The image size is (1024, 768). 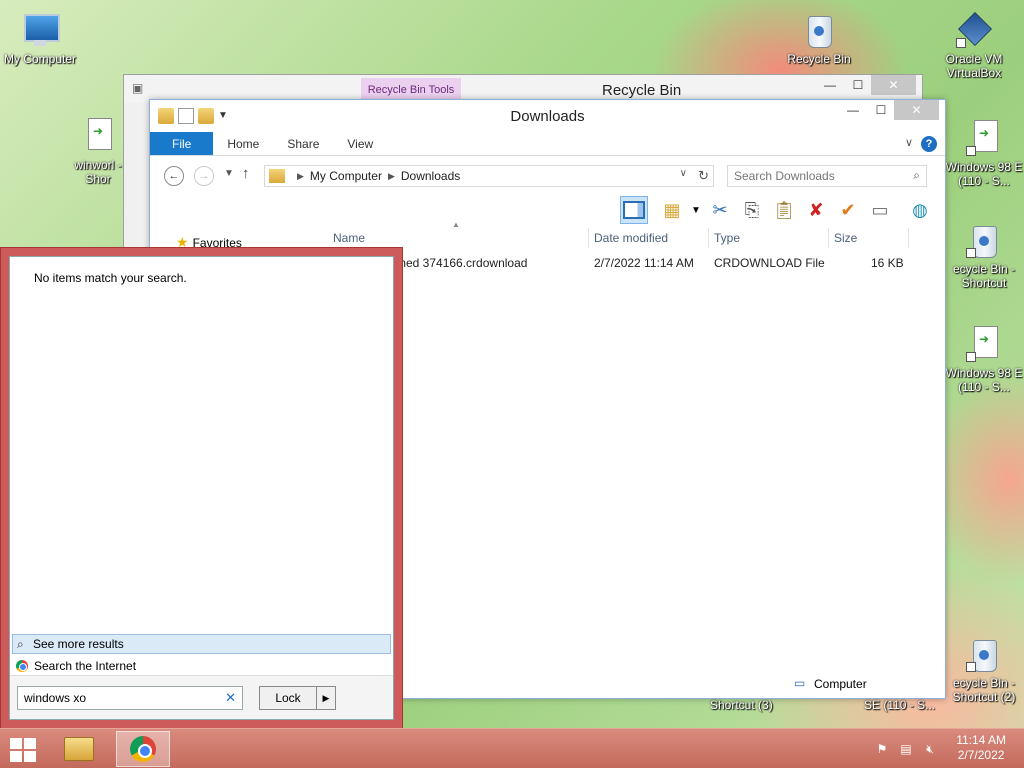 I want to click on breadcrumb-my-computer: My Computer, so click(x=346, y=176).